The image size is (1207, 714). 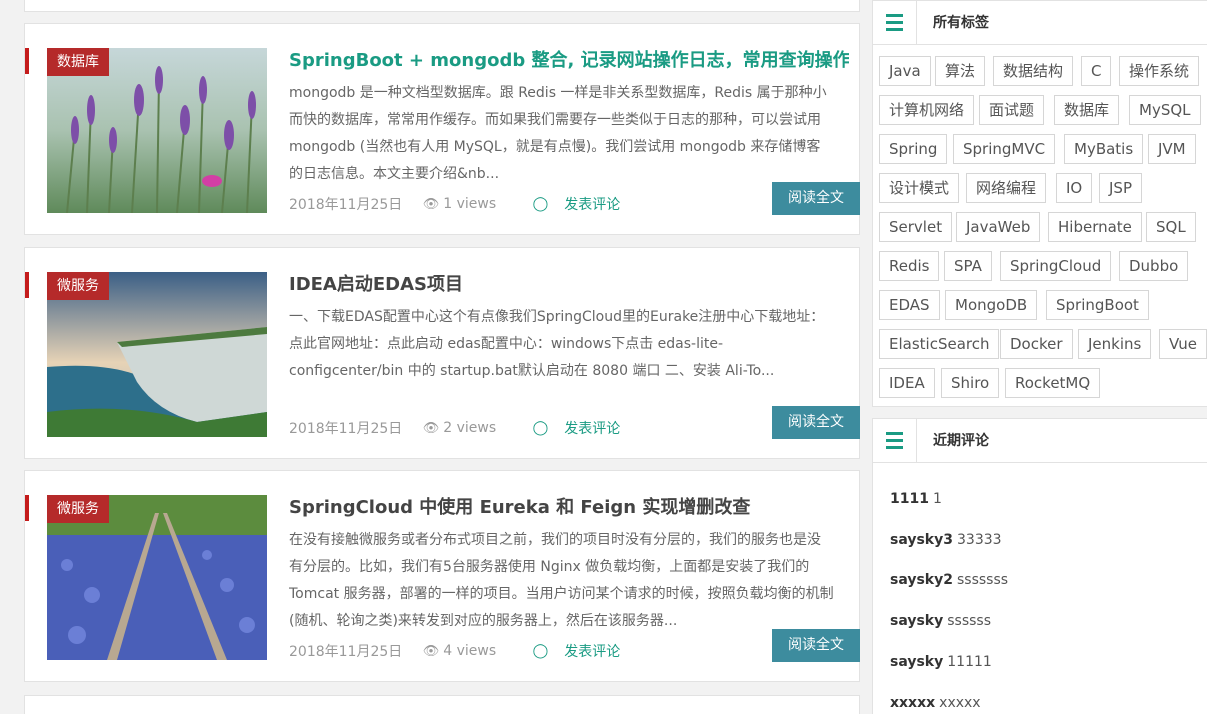 I want to click on tag-vue: Vue, so click(x=1183, y=344).